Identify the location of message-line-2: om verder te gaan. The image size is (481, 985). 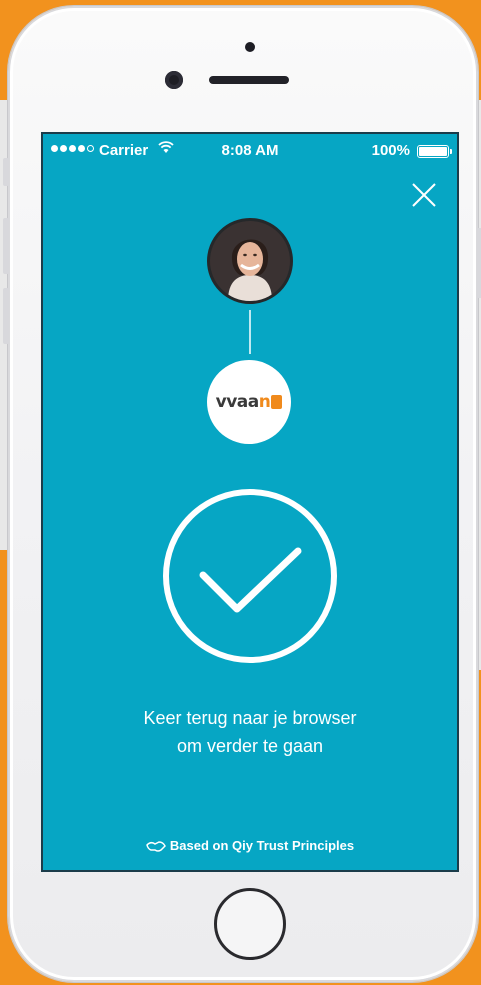
(250, 746).